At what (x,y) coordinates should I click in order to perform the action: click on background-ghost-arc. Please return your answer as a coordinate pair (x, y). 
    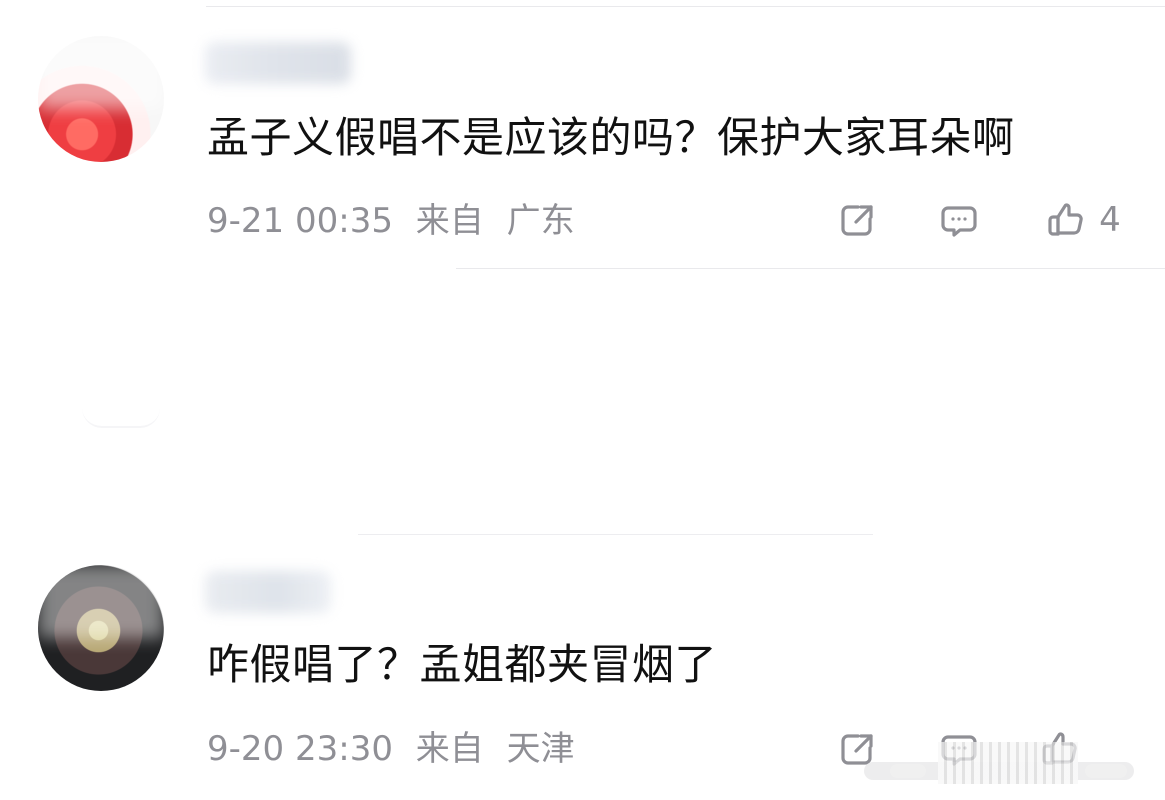
    Looking at the image, I should click on (121, 418).